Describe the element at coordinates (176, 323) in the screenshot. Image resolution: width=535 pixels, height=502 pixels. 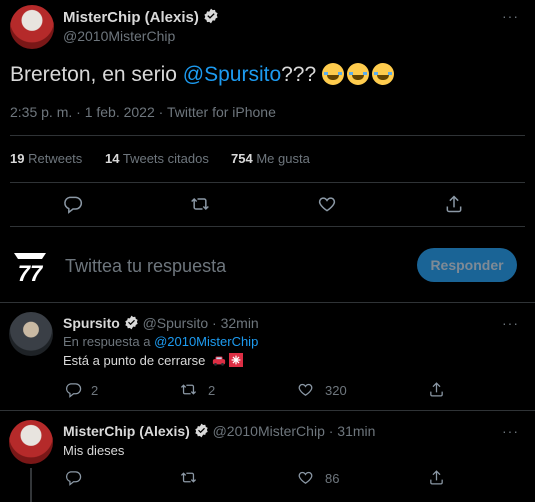
I see `reply-handle: @Spursito` at that location.